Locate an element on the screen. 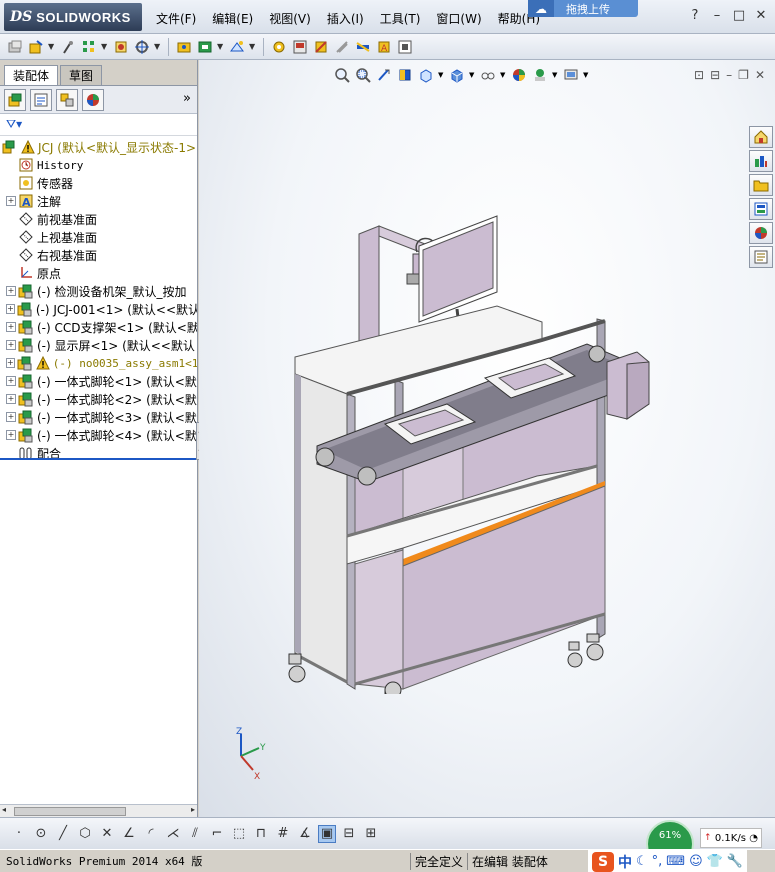  linear-pattern-icon is located at coordinates (89, 47).